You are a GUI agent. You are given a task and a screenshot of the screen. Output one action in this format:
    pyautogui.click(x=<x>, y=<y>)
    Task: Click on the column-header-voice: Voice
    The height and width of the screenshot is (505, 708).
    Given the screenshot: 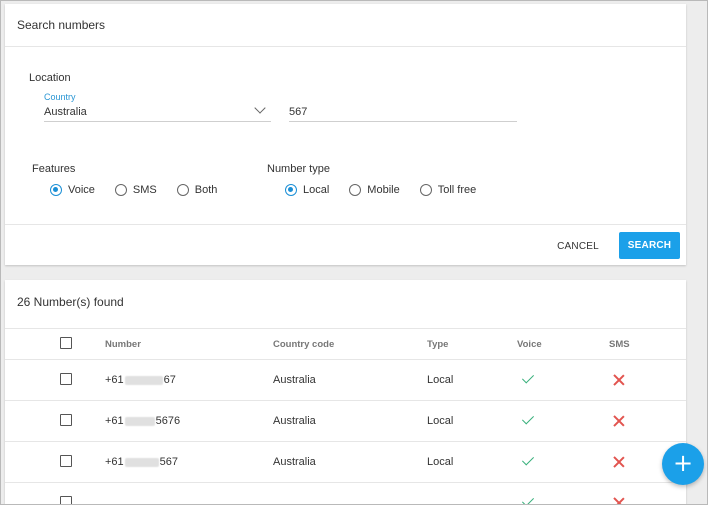 What is the action you would take?
    pyautogui.click(x=529, y=344)
    